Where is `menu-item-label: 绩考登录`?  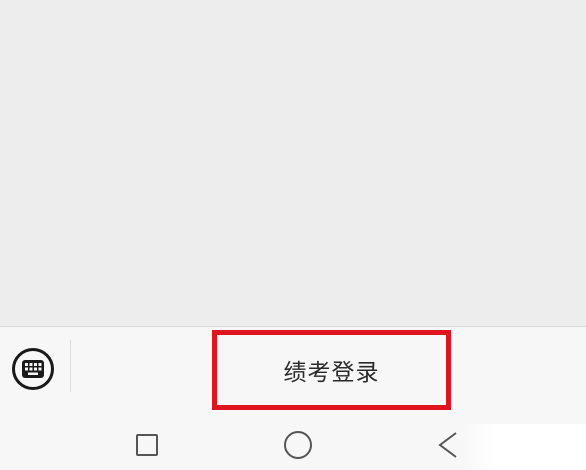 menu-item-label: 绩考登录 is located at coordinates (331, 373).